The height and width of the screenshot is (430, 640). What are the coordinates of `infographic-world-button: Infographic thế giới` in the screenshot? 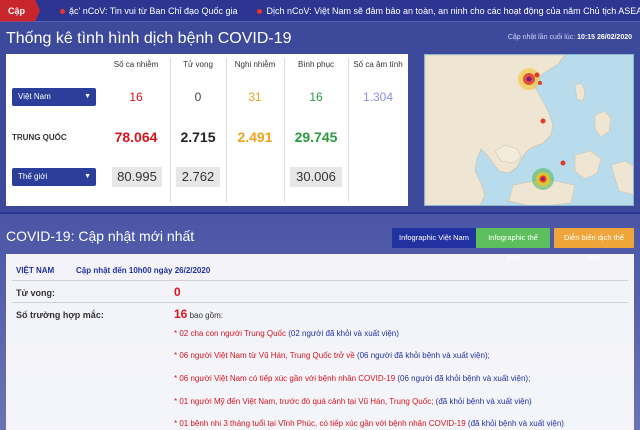 It's located at (513, 245).